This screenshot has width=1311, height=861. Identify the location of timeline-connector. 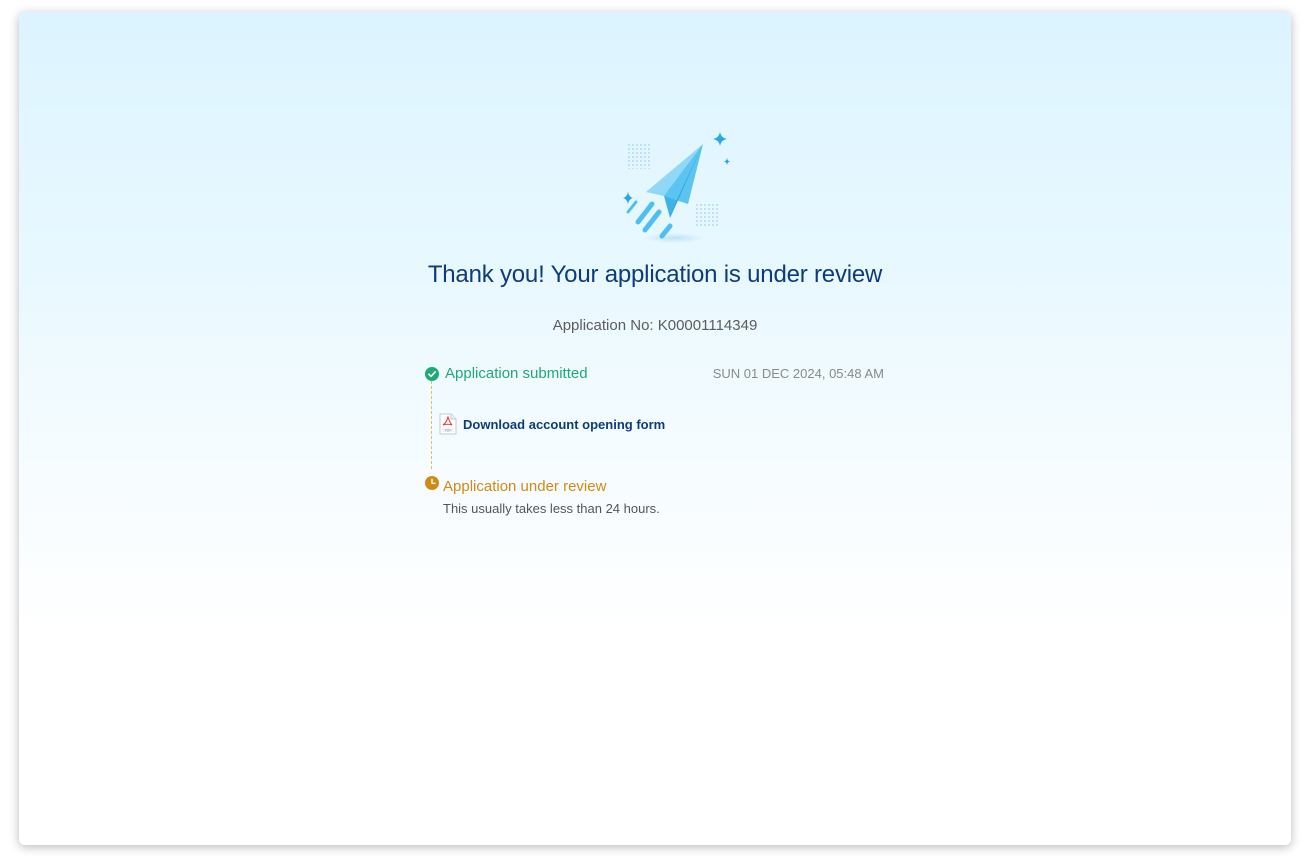
(431, 425).